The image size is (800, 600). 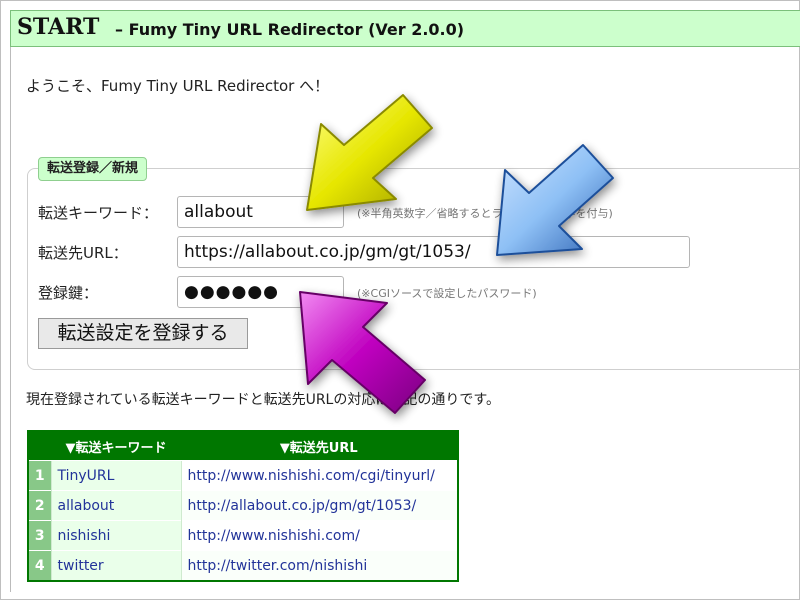 I want to click on url-label: 転送先URL：, so click(x=83, y=253).